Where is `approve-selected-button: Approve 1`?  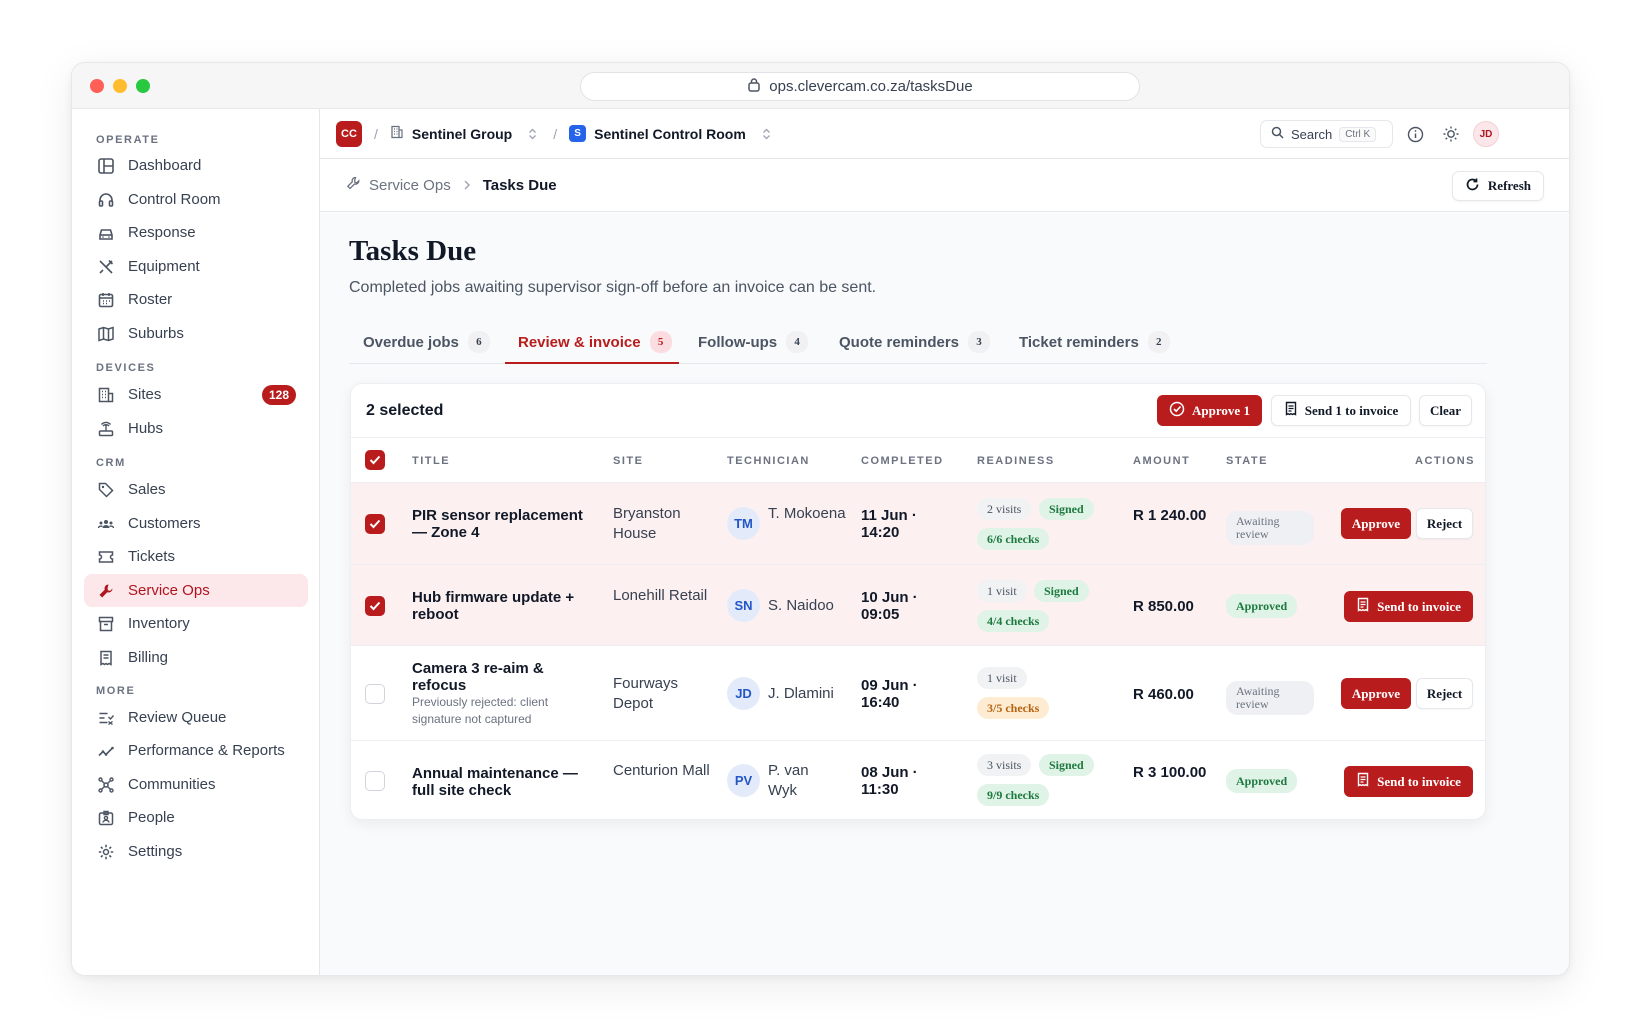
approve-selected-button: Approve 1 is located at coordinates (1209, 410).